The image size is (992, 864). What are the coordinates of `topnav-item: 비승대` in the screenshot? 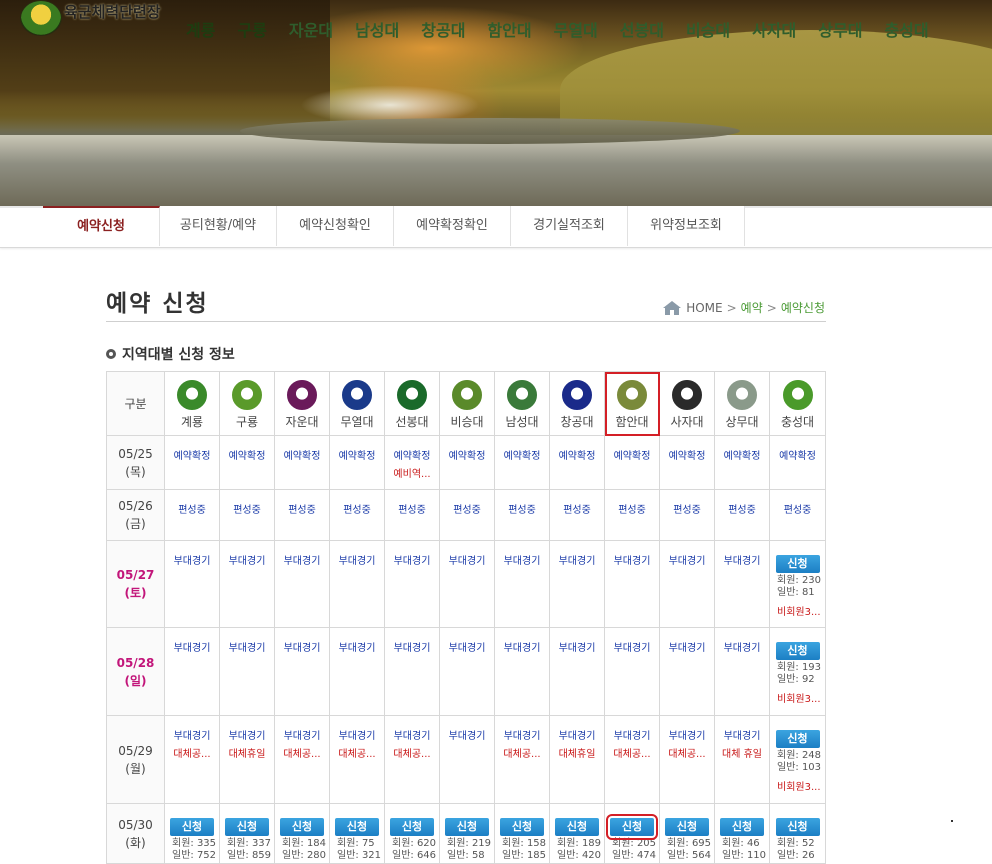 It's located at (708, 29).